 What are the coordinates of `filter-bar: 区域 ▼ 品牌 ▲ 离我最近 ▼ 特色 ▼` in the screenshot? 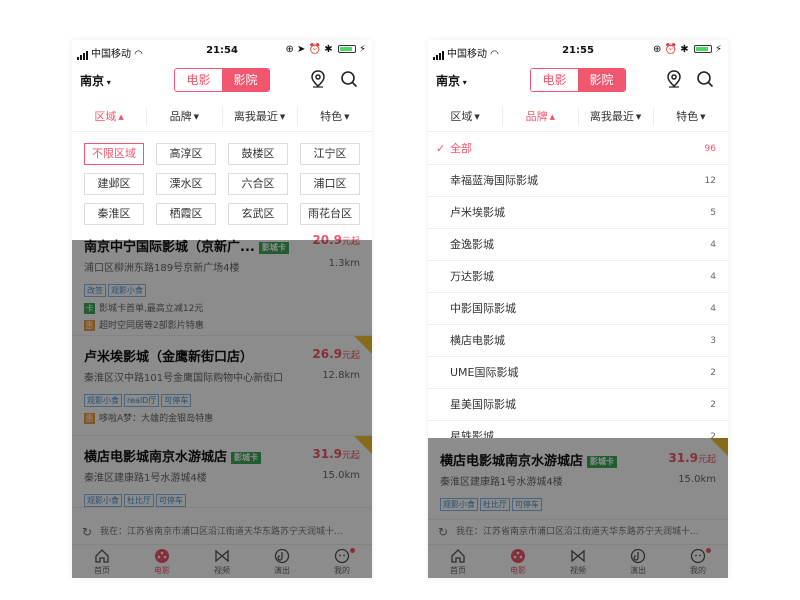 It's located at (578, 117).